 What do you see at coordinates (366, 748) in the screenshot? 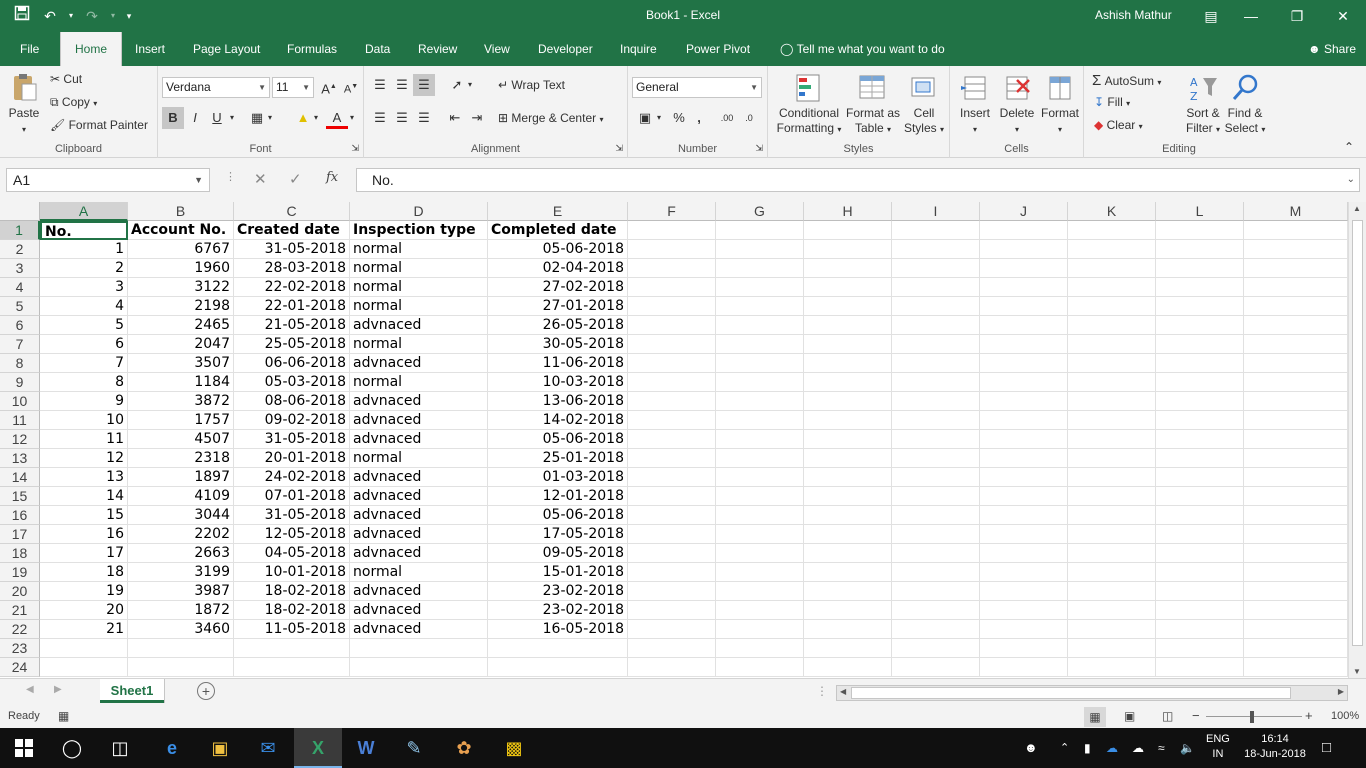
I see `word-icon: W` at bounding box center [366, 748].